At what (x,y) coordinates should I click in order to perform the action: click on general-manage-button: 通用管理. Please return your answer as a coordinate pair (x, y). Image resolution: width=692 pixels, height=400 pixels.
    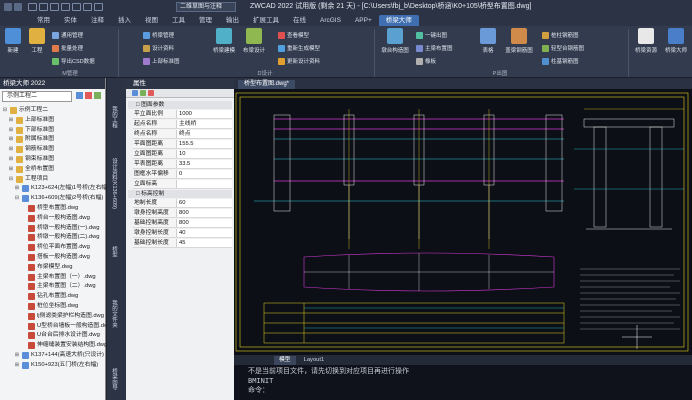
    Looking at the image, I should click on (67, 35).